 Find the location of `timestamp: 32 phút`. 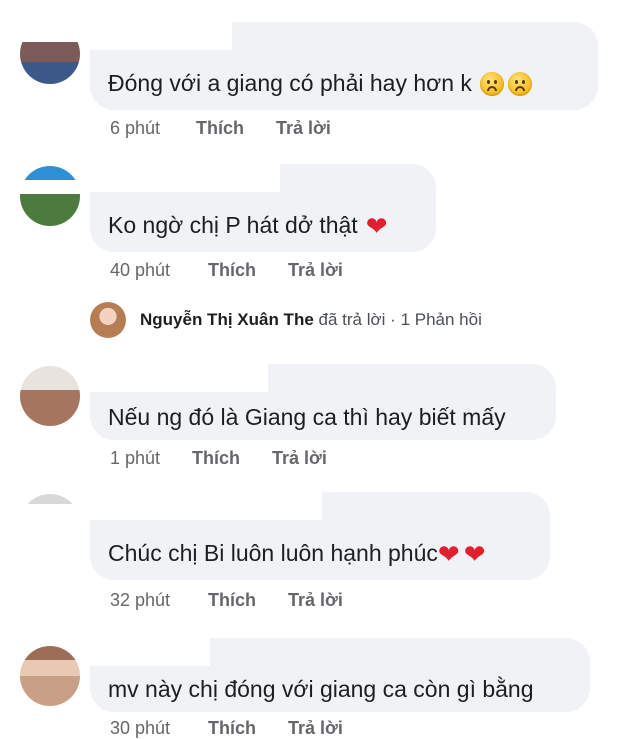

timestamp: 32 phút is located at coordinates (140, 600).